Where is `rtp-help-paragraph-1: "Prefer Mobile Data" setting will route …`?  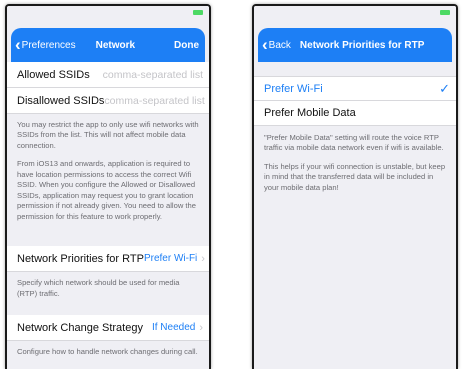 rtp-help-paragraph-1: "Prefer Mobile Data" setting will route … is located at coordinates (354, 143).